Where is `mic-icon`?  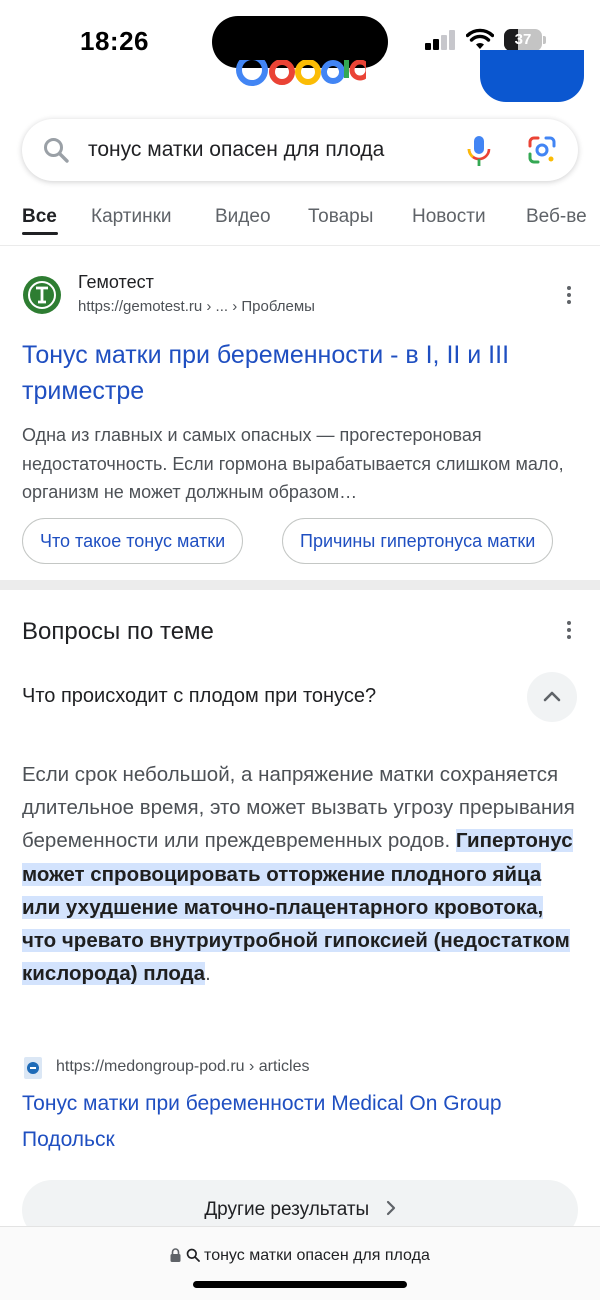
mic-icon is located at coordinates (479, 151).